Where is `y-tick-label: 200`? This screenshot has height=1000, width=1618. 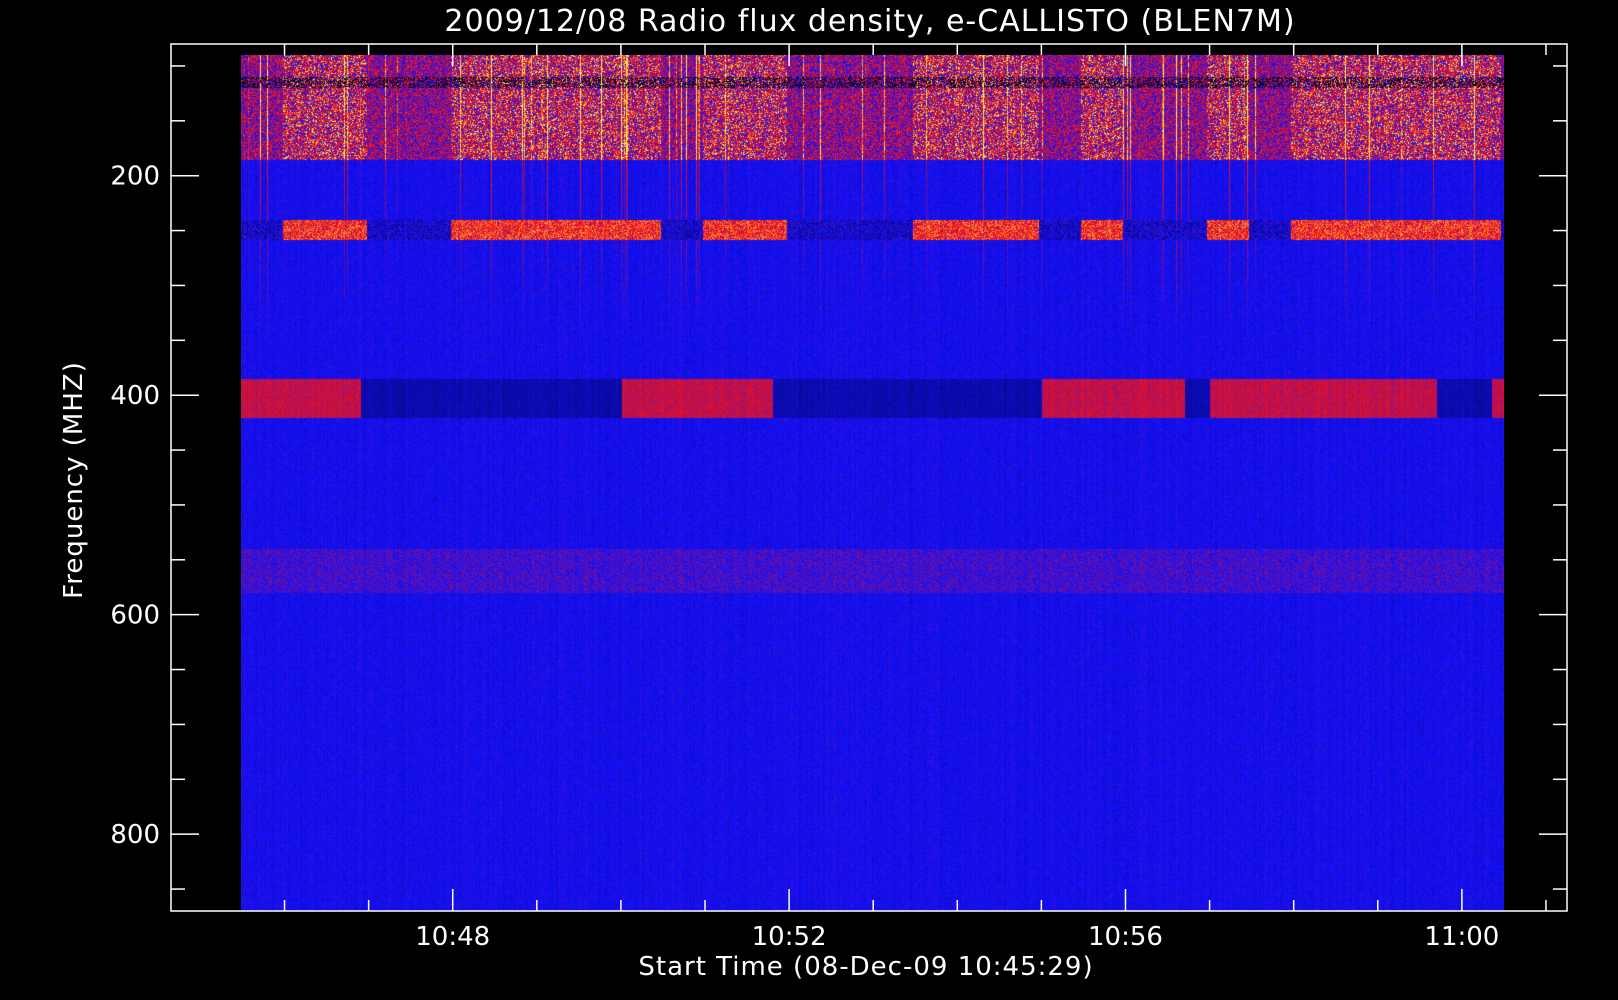
y-tick-label: 200 is located at coordinates (135, 177).